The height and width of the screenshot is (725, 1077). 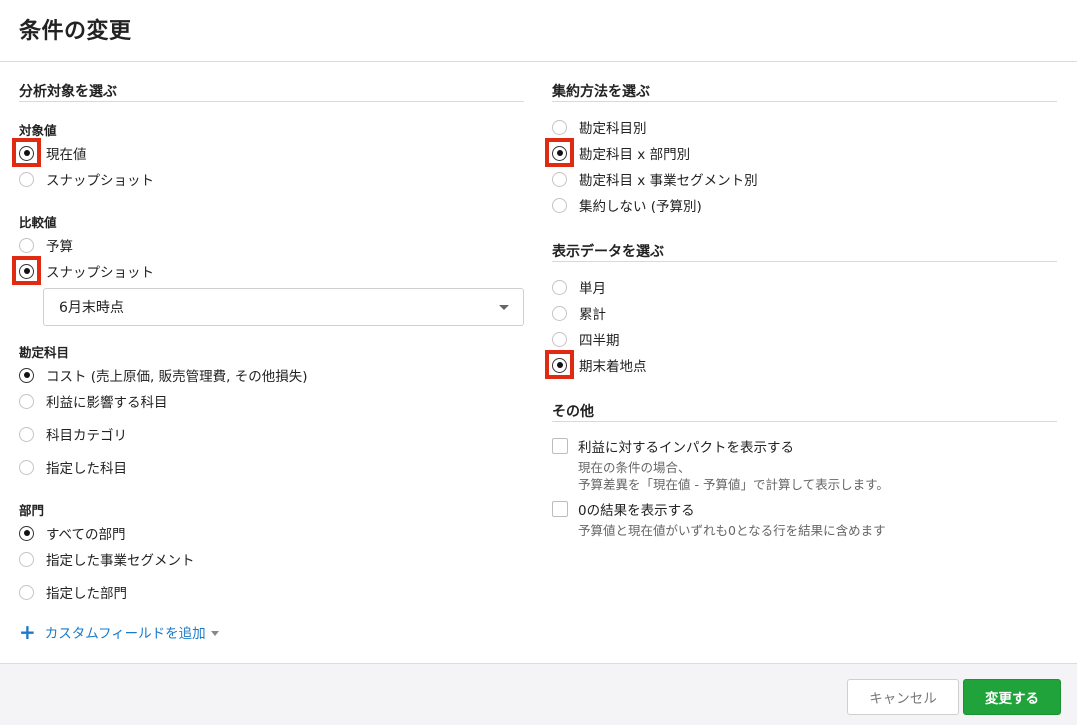 I want to click on cancel-button: キャンセル, so click(x=903, y=697).